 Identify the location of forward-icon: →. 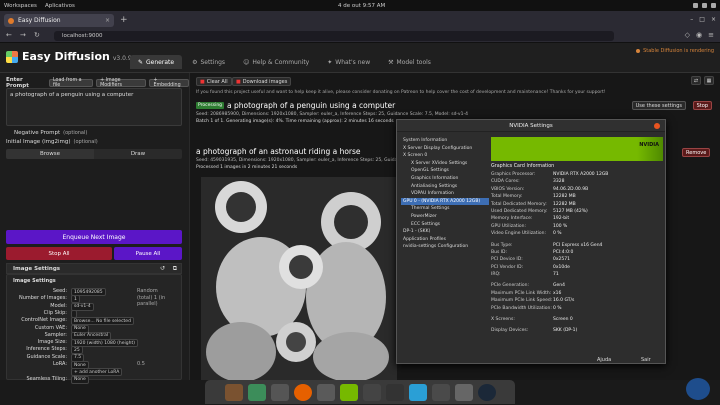
(23, 35).